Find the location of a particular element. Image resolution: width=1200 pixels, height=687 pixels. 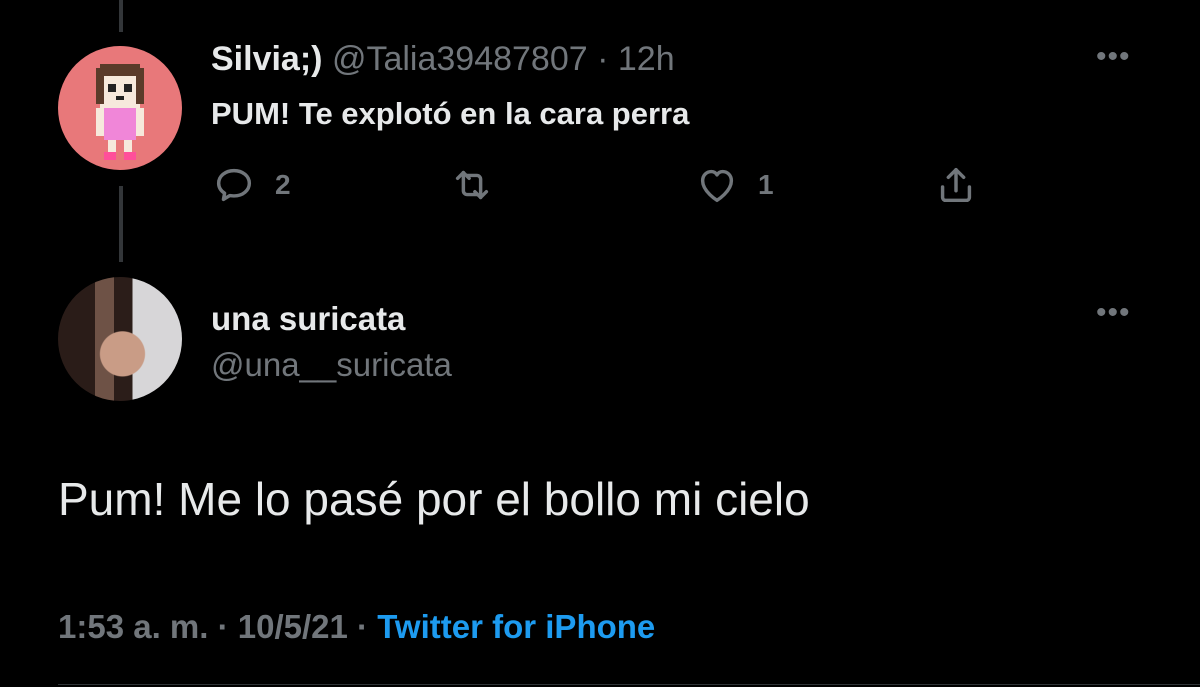

reply-count: 2 is located at coordinates (283, 184).